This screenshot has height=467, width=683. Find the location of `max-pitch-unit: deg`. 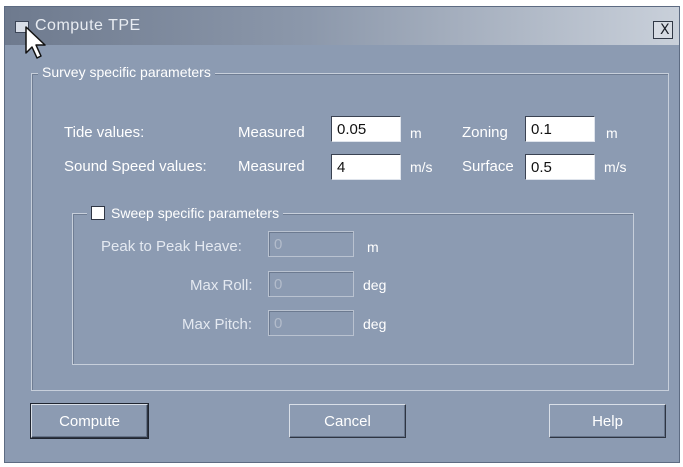

max-pitch-unit: deg is located at coordinates (375, 324).